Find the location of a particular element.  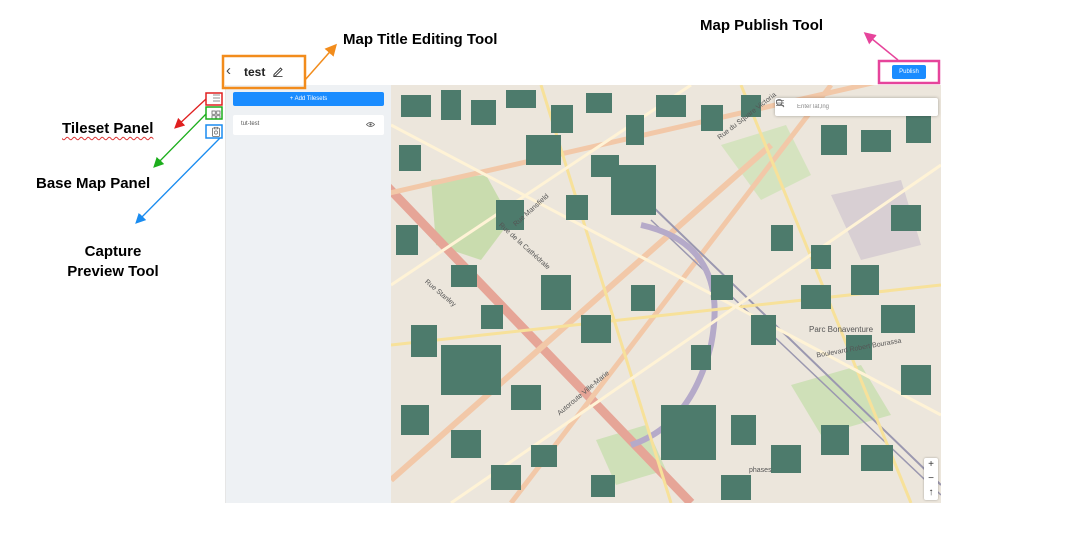

edit-icon is located at coordinates (278, 71).